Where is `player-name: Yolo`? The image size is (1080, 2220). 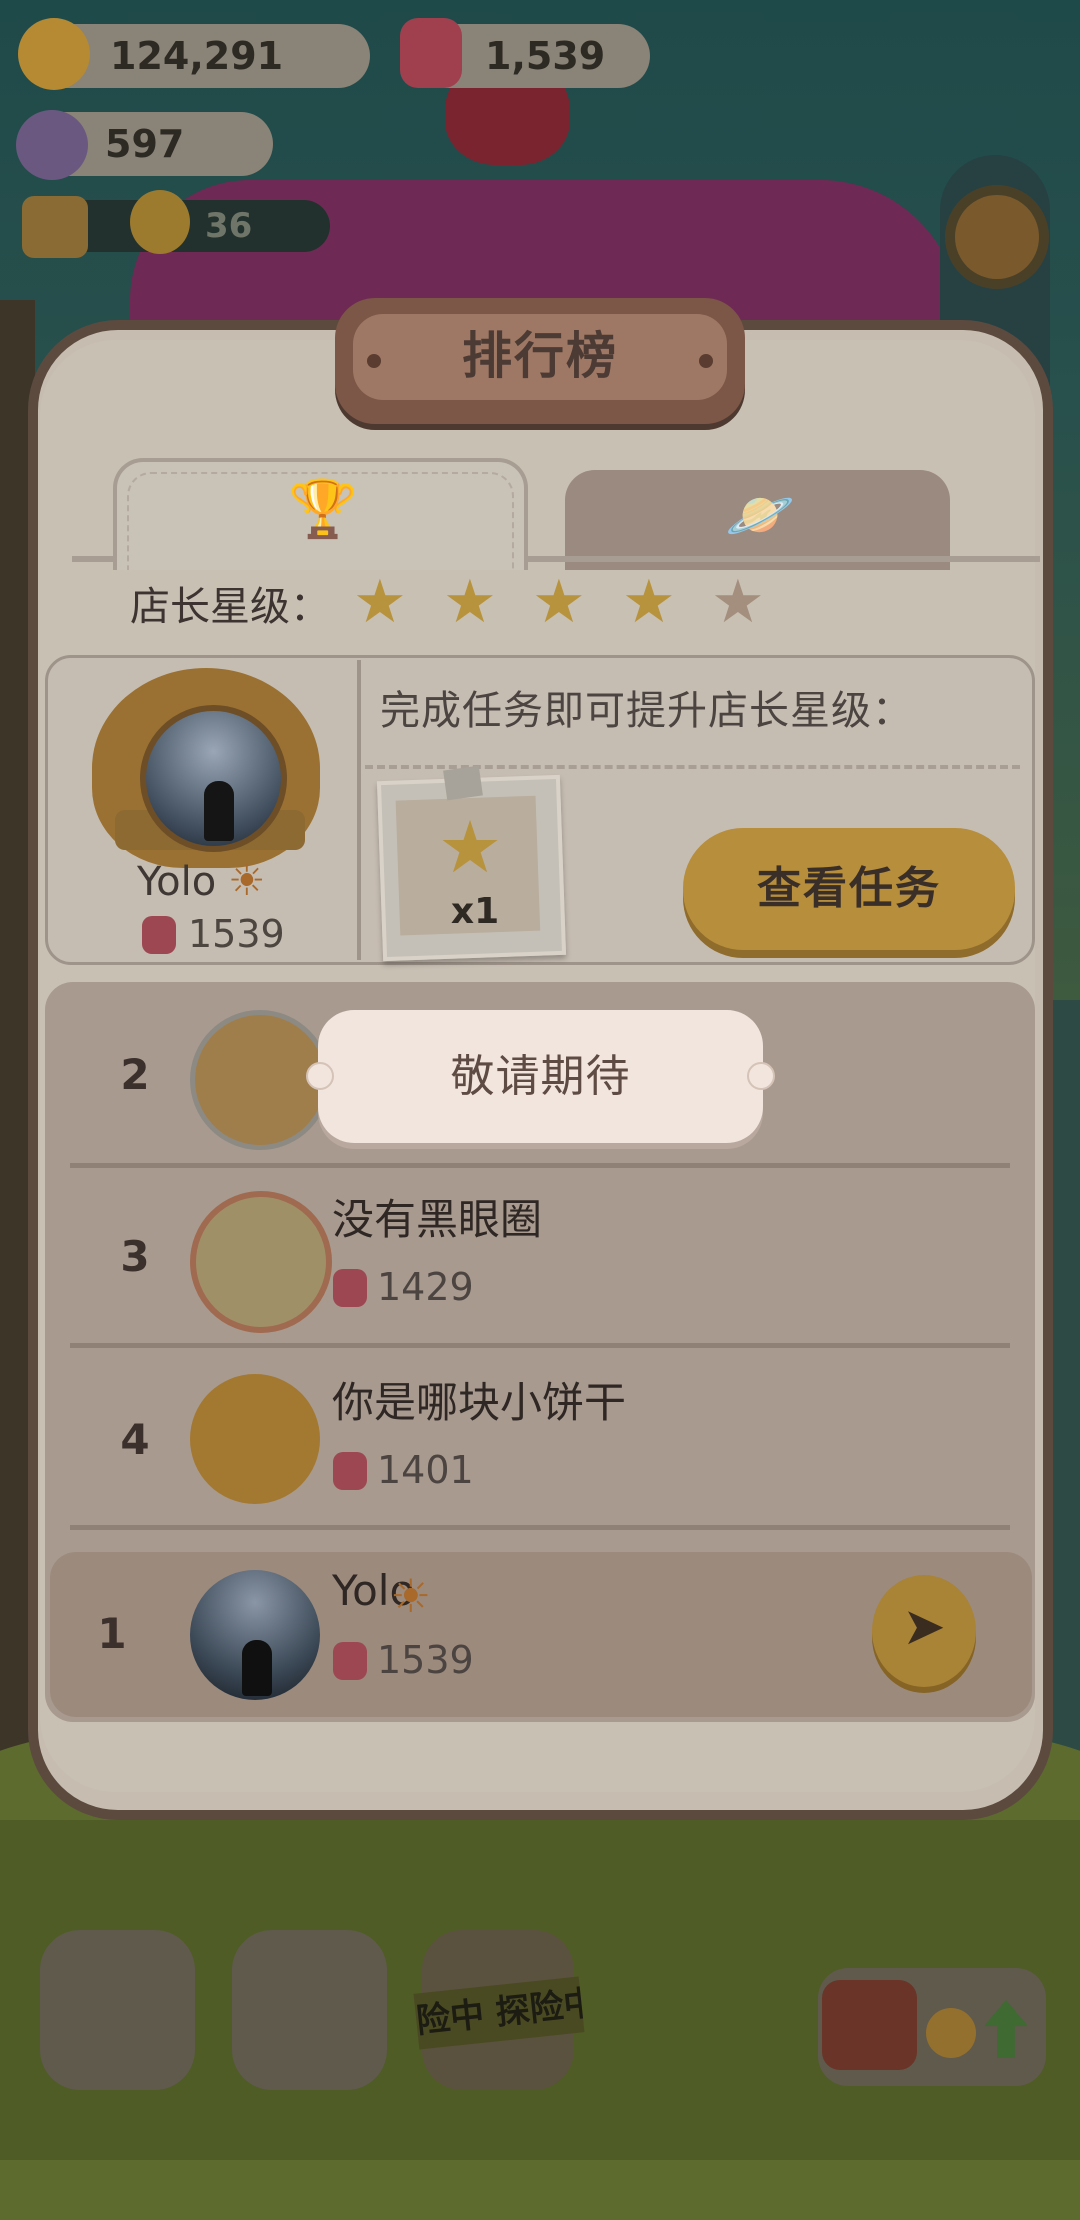
player-name: Yolo is located at coordinates (177, 882).